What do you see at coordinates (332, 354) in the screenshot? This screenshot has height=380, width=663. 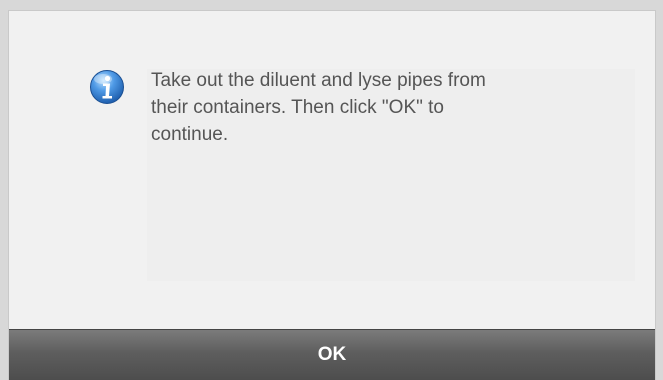 I see `ok-button: OK` at bounding box center [332, 354].